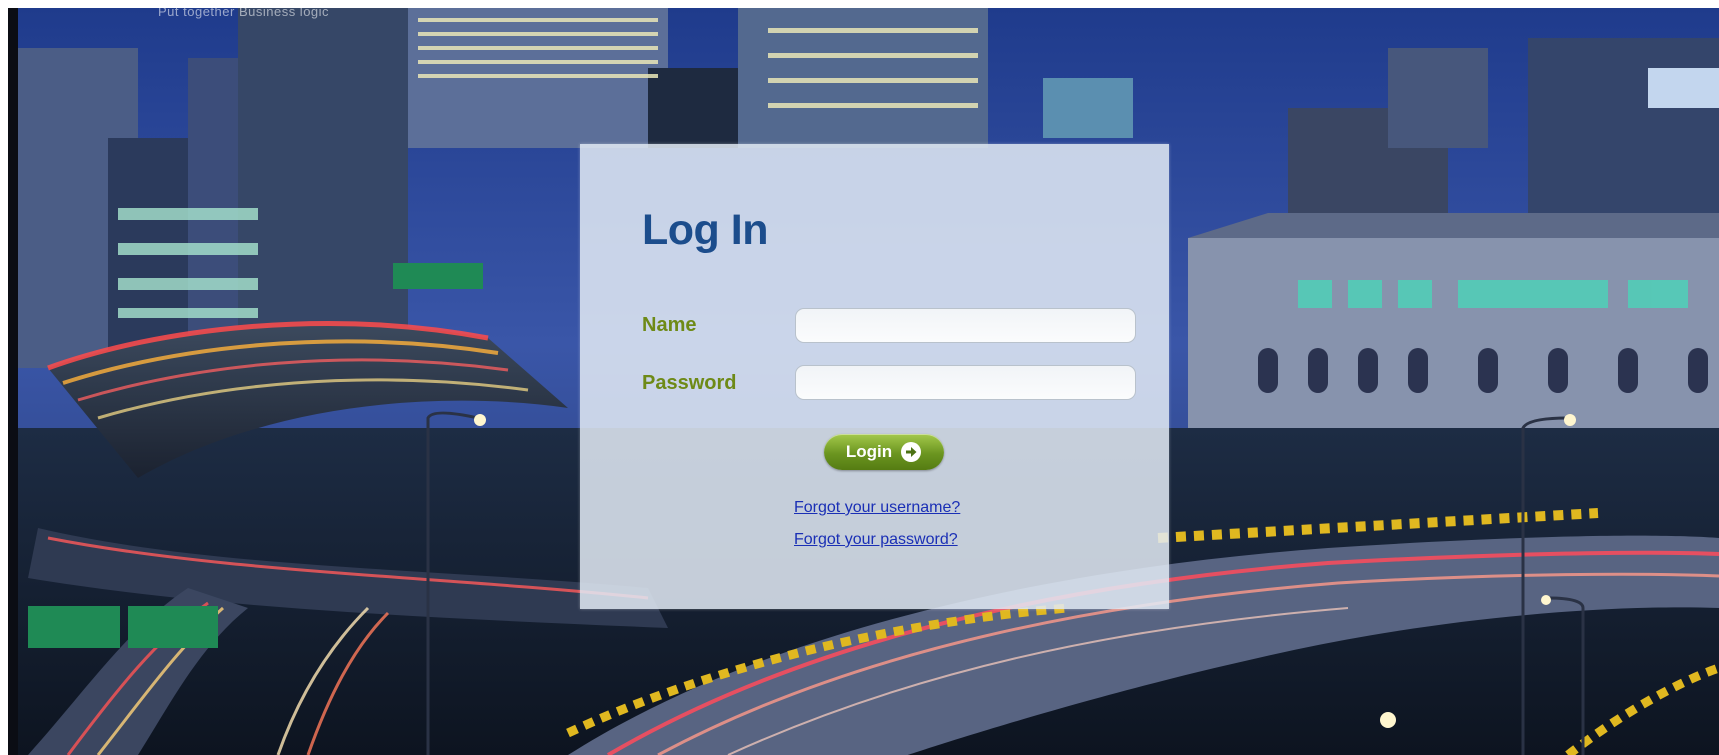 The height and width of the screenshot is (755, 1719). Describe the element at coordinates (689, 383) in the screenshot. I see `password-label: Password` at that location.